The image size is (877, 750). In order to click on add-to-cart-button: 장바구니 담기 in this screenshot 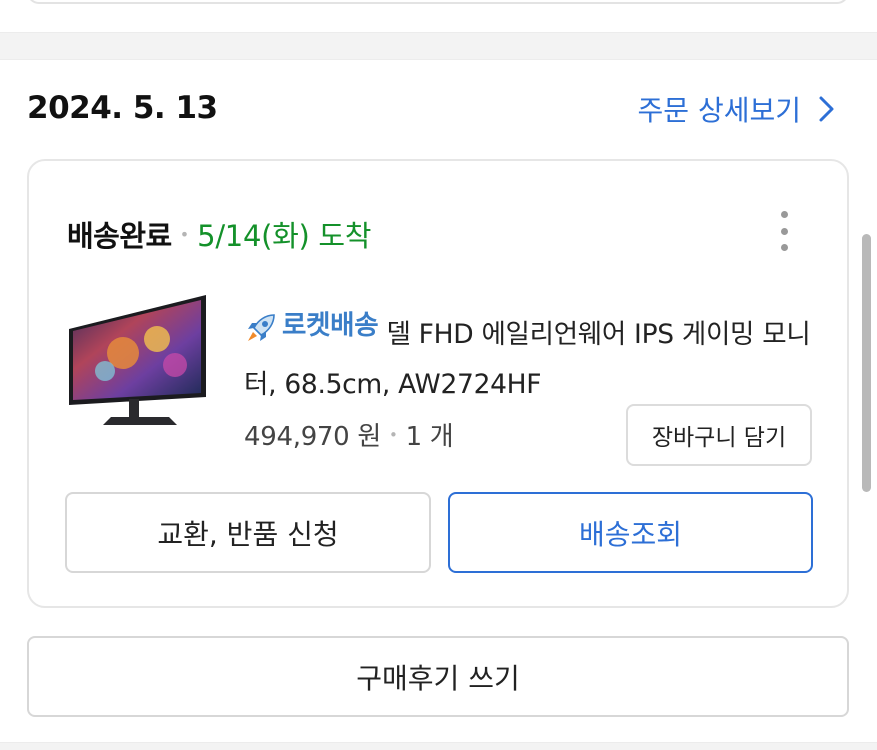, I will do `click(719, 435)`.